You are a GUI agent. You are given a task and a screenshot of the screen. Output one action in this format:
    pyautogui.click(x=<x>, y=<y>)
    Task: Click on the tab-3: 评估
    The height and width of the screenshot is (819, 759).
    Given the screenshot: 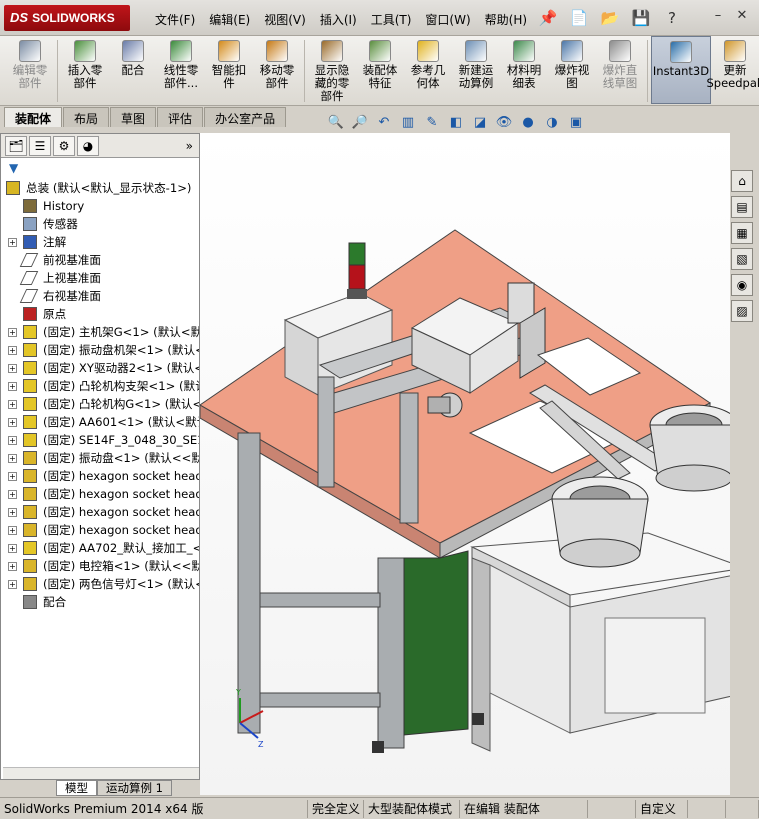 What is the action you would take?
    pyautogui.click(x=180, y=117)
    